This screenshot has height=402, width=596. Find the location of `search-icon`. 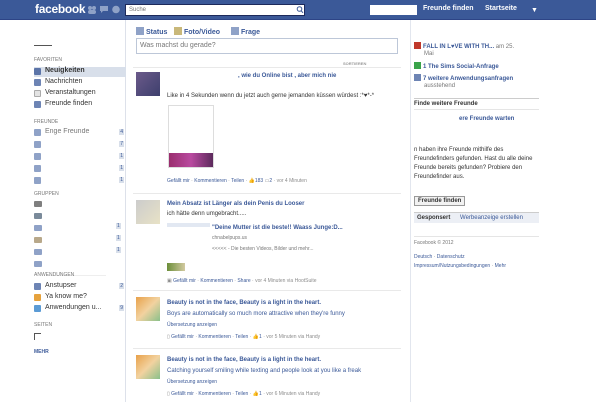

search-icon is located at coordinates (300, 10).